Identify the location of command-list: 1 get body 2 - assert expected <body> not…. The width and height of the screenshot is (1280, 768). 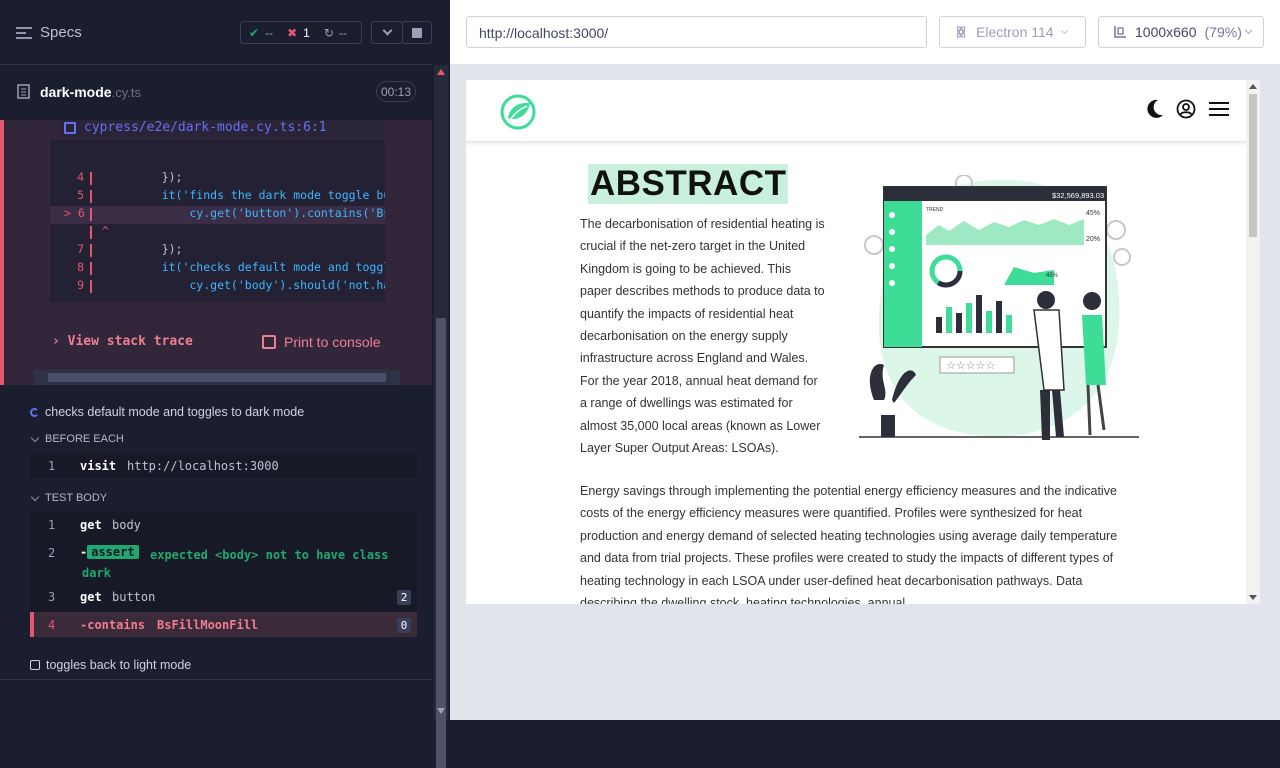
(223, 562).